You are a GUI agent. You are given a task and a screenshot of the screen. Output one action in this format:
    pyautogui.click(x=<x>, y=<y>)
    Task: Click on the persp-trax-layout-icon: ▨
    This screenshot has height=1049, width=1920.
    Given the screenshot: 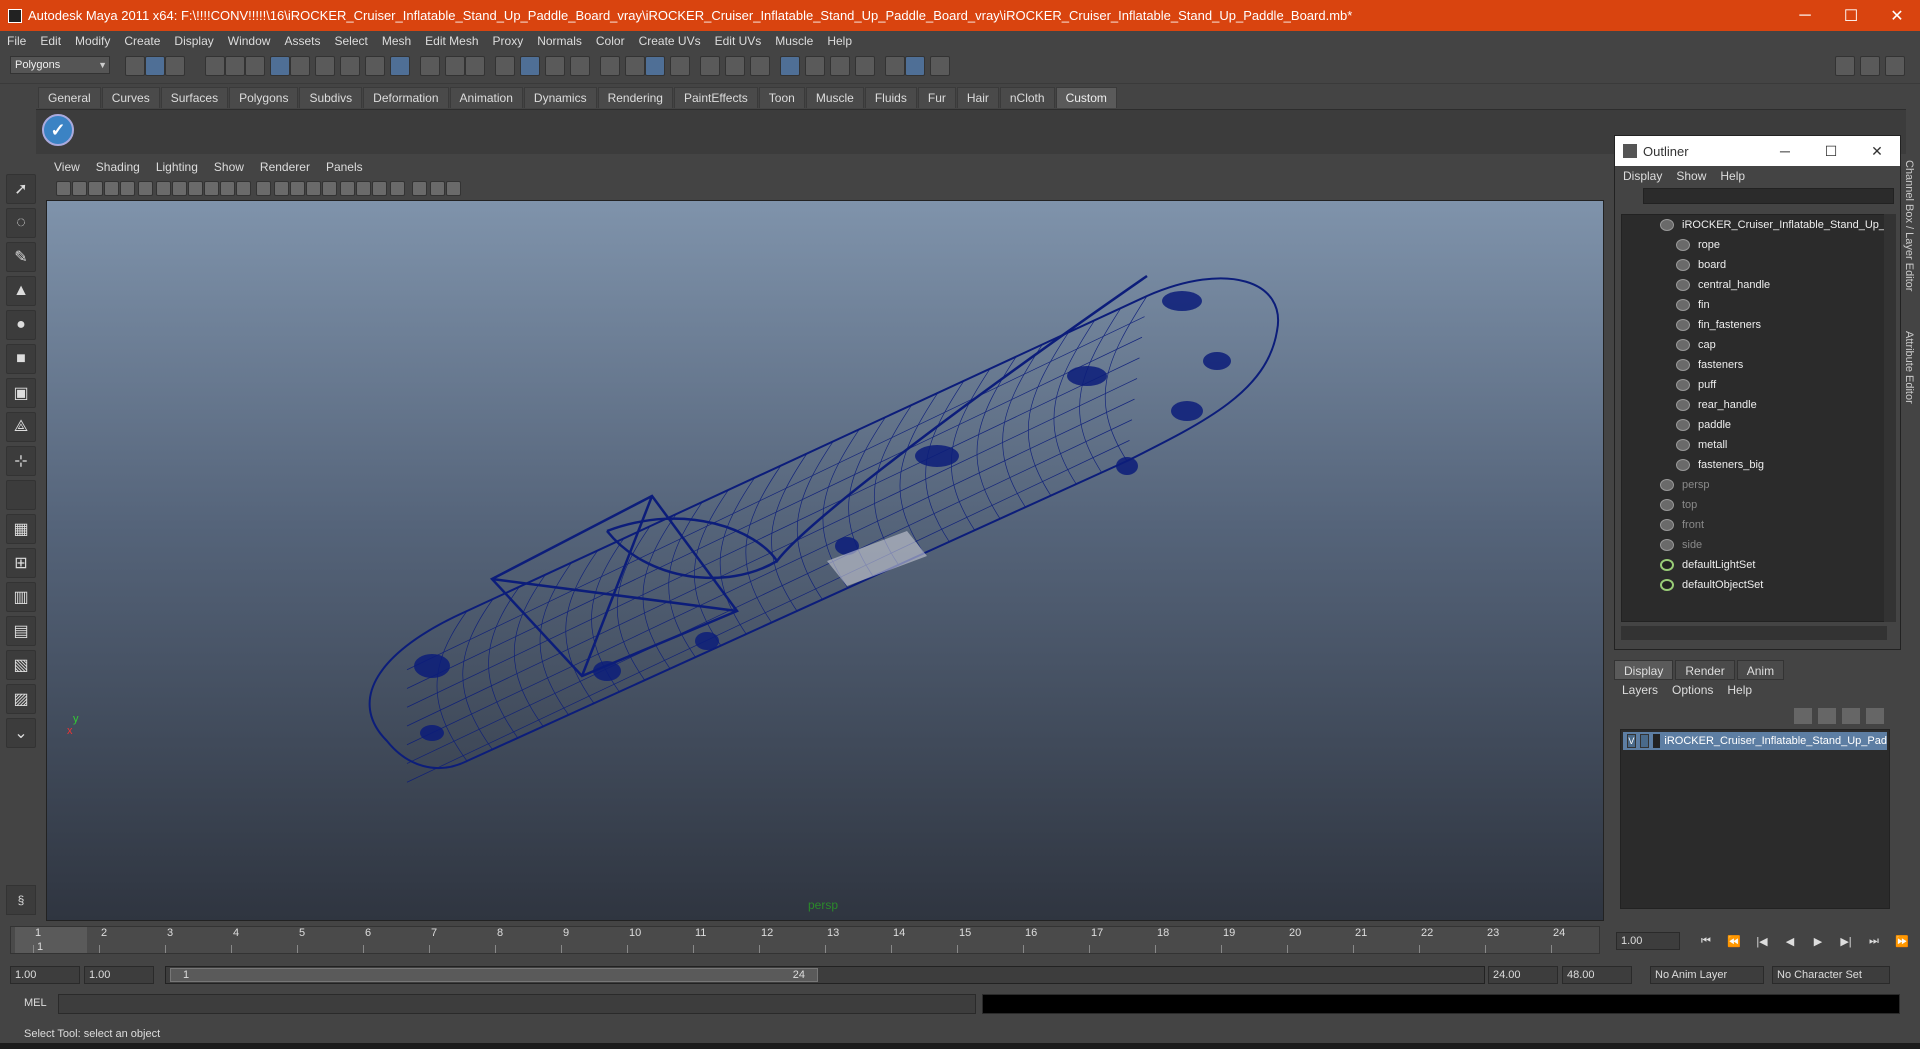 What is the action you would take?
    pyautogui.click(x=21, y=699)
    